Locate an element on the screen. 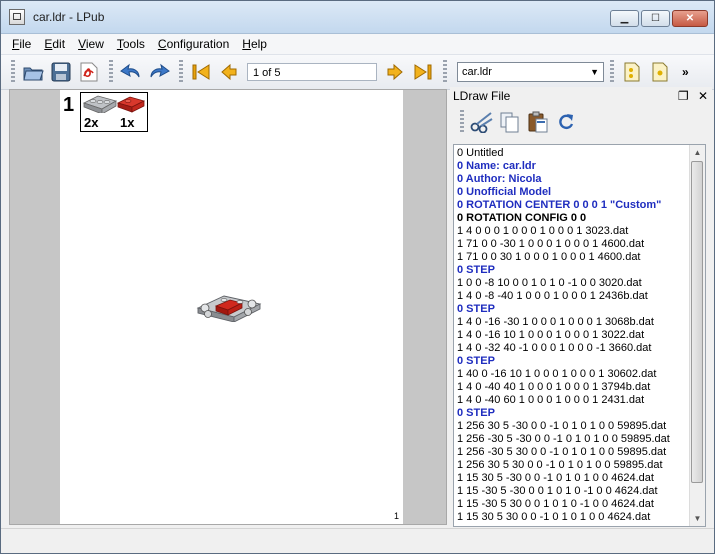 This screenshot has width=715, height=554. vertical-scrollbar: ▲ ▼ is located at coordinates (697, 335).